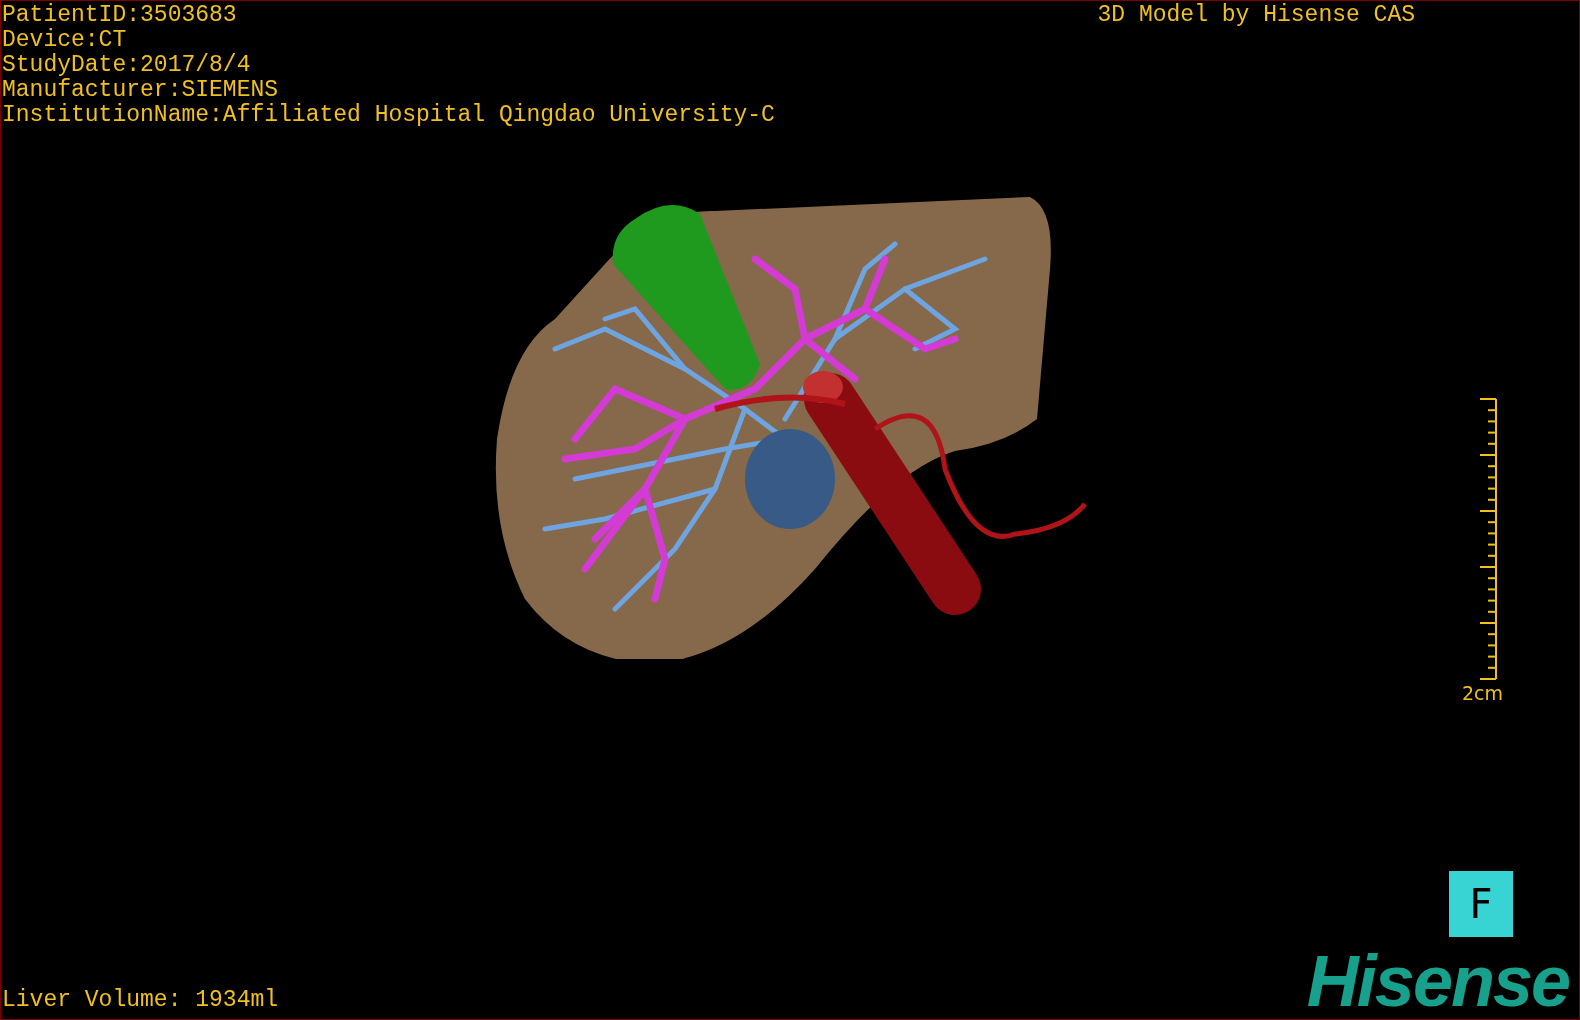 The width and height of the screenshot is (1580, 1020). What do you see at coordinates (1482, 693) in the screenshot?
I see `scale-label: 2cm` at bounding box center [1482, 693].